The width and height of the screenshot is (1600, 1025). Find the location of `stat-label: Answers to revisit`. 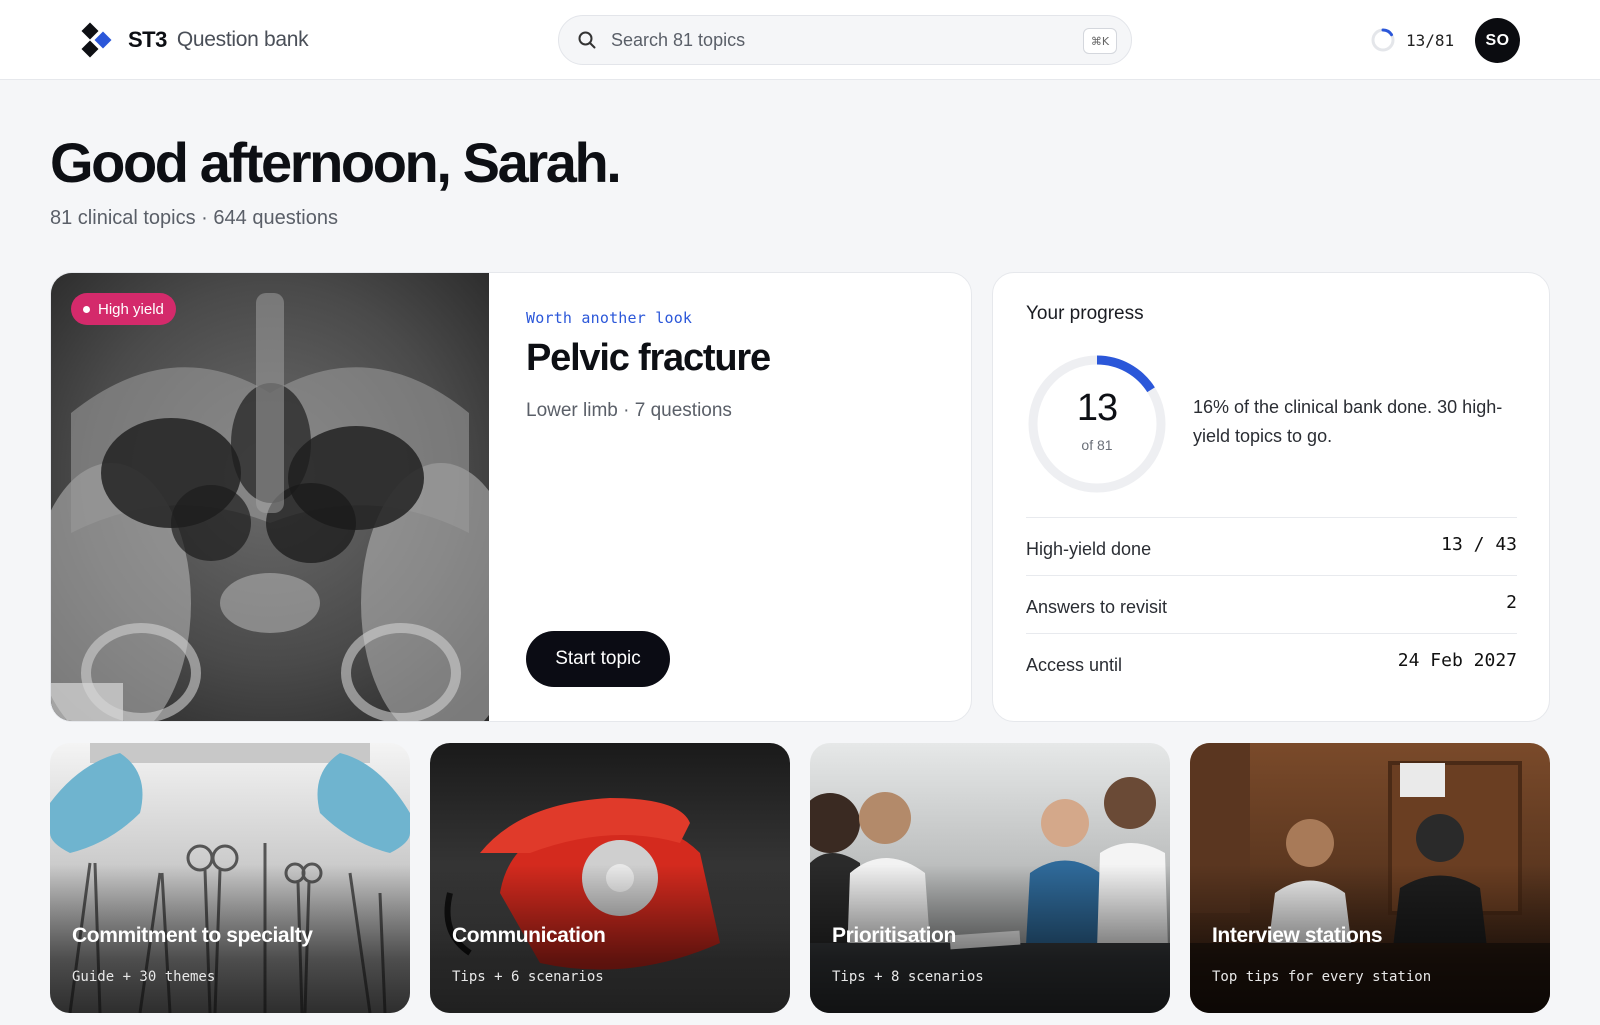

stat-label: Answers to revisit is located at coordinates (1097, 607).